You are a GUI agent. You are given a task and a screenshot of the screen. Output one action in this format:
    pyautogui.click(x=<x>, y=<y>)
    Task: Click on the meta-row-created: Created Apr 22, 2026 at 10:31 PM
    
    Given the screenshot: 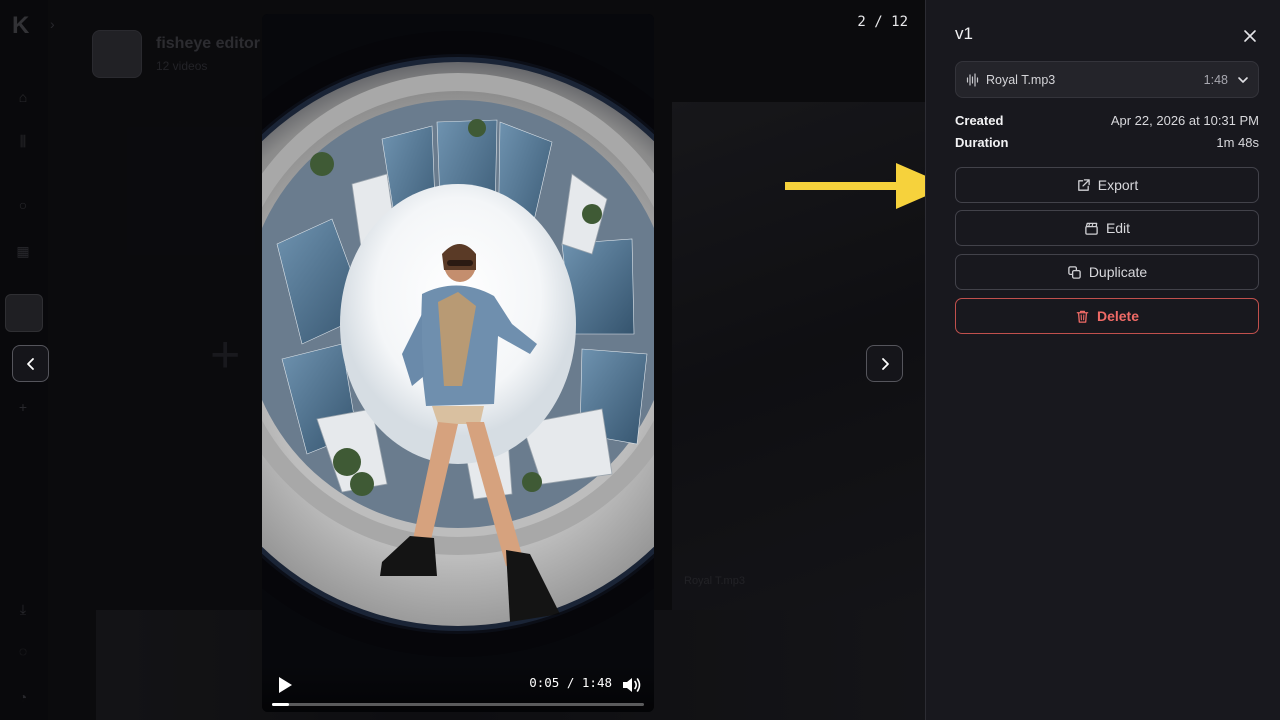 What is the action you would take?
    pyautogui.click(x=1107, y=122)
    